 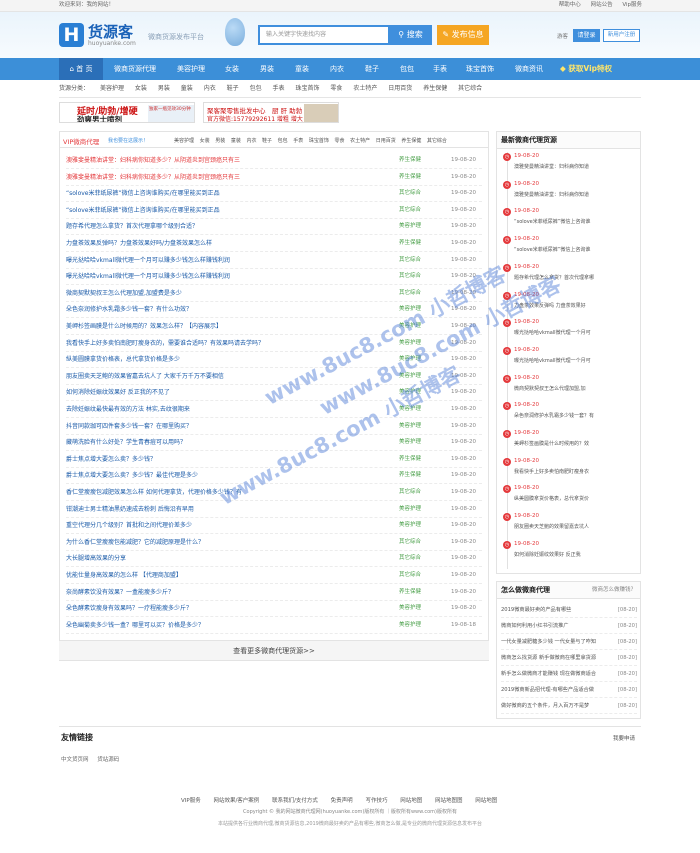 What do you see at coordinates (128, 409) in the screenshot?
I see `listing-title: 去除妊娠纹最快最有效的方法 林实,去纹很期来` at bounding box center [128, 409].